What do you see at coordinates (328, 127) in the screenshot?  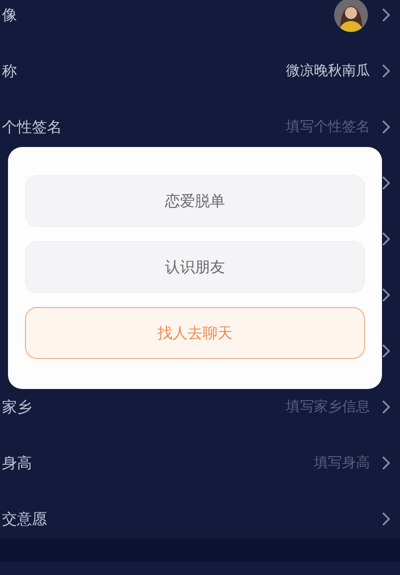 I see `hint-text: 填写个性签名` at bounding box center [328, 127].